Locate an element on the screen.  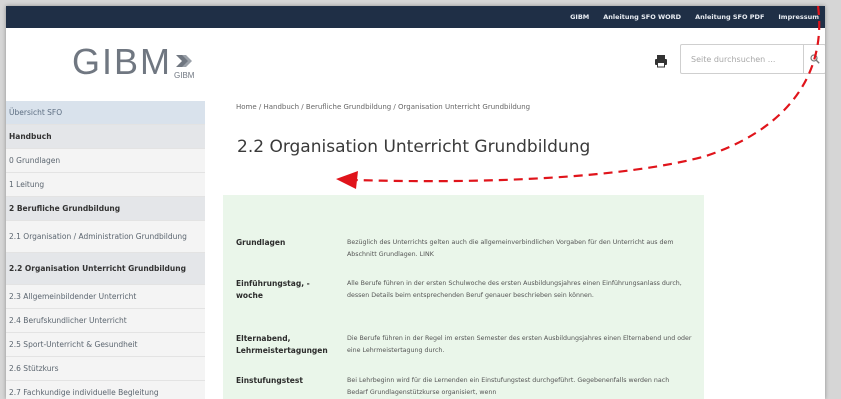
search-icon is located at coordinates (814, 59).